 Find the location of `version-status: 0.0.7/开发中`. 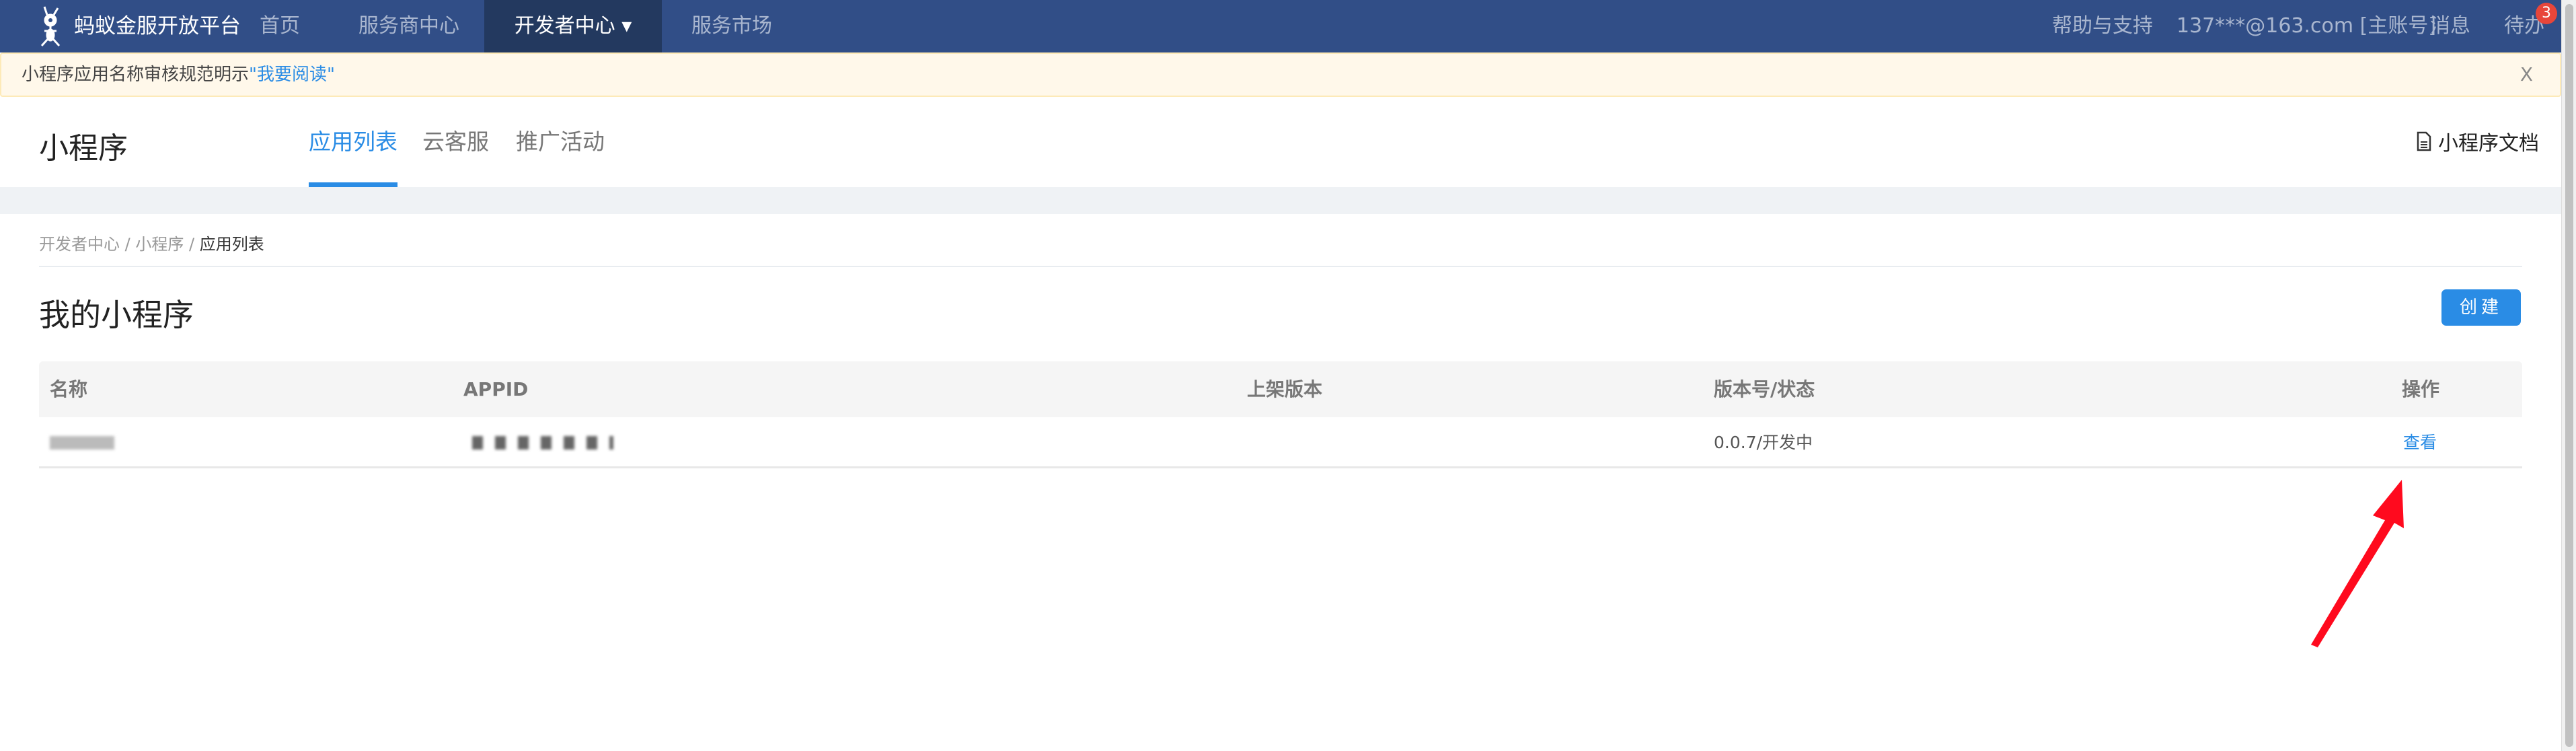

version-status: 0.0.7/开发中 is located at coordinates (1763, 442).